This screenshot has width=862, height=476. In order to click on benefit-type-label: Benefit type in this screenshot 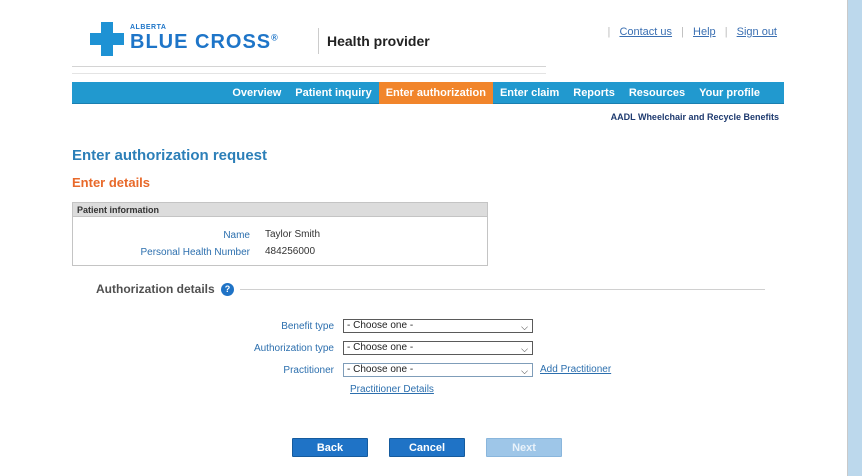, I will do `click(307, 326)`.